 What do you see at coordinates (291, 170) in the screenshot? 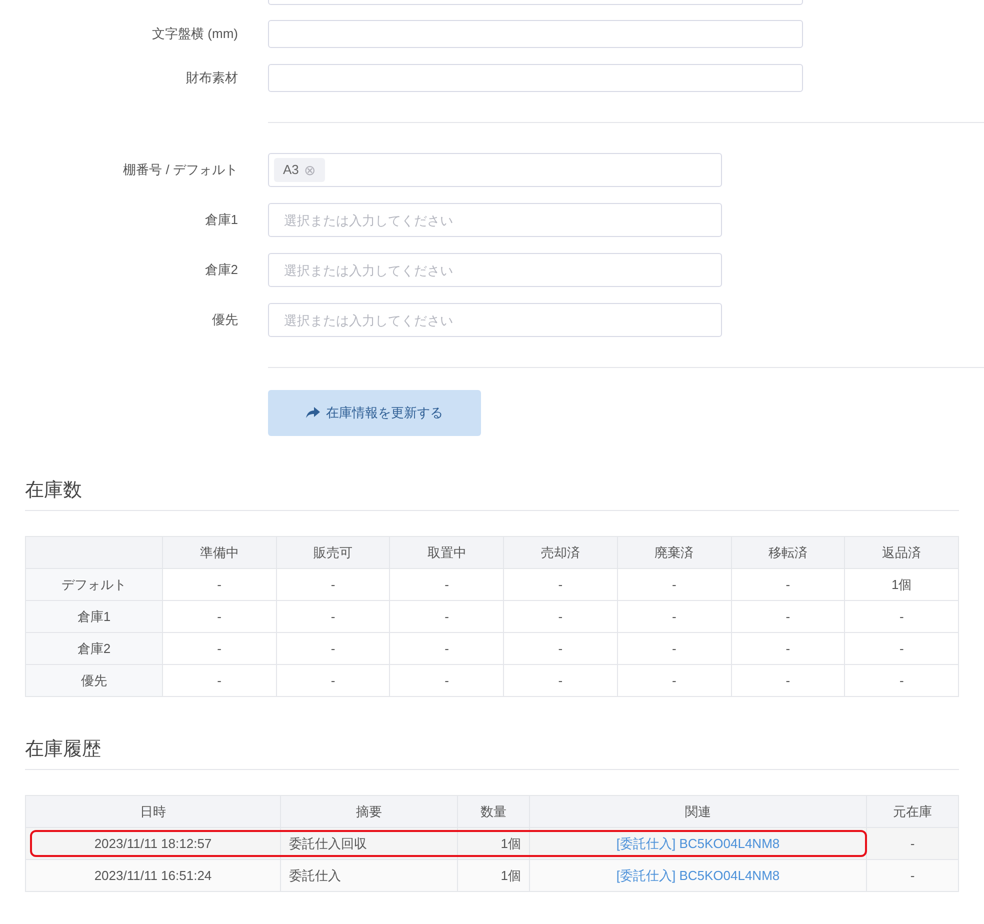
I see `tag-label: A3` at bounding box center [291, 170].